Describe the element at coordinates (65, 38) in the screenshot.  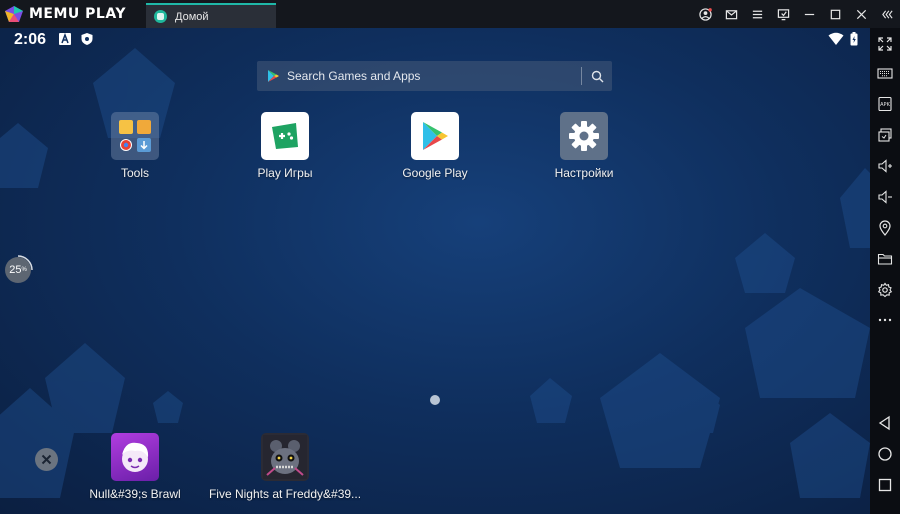
I see `notification-a-icon` at that location.